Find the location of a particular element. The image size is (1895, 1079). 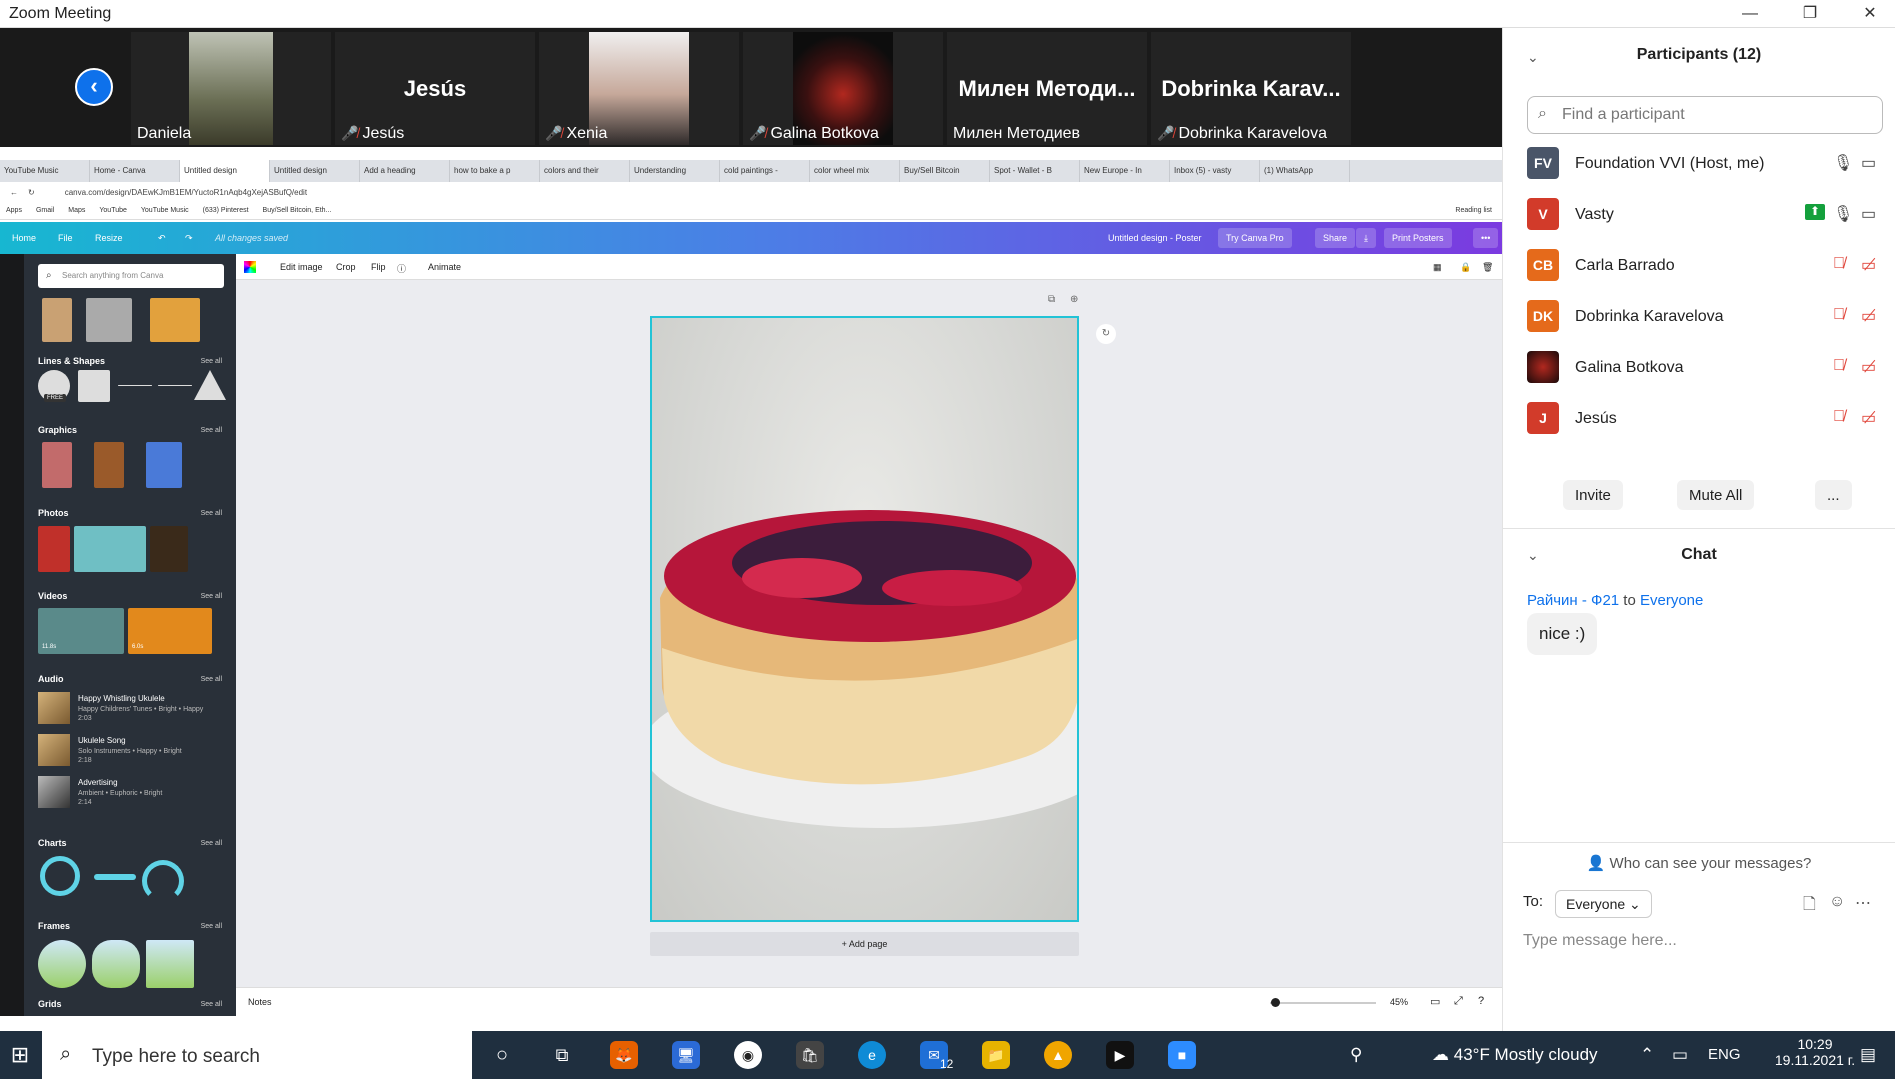

crop-button: Crop is located at coordinates (346, 267).